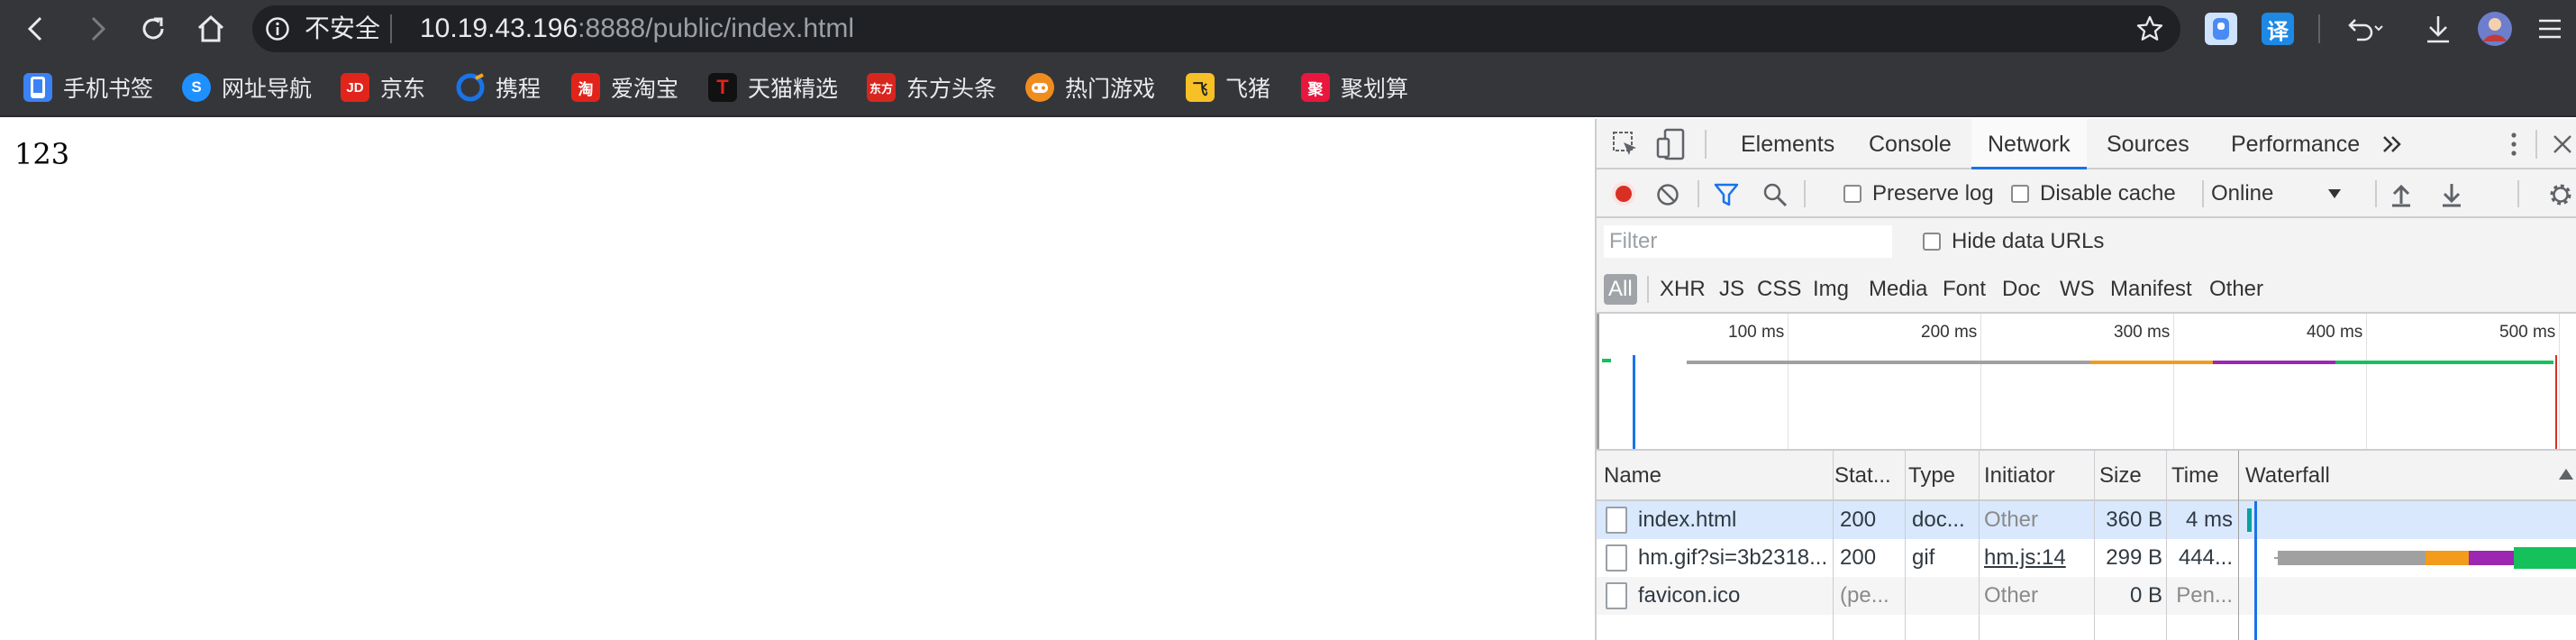 The image size is (2576, 640). Describe the element at coordinates (1964, 289) in the screenshot. I see `type-filter-font: Font` at that location.